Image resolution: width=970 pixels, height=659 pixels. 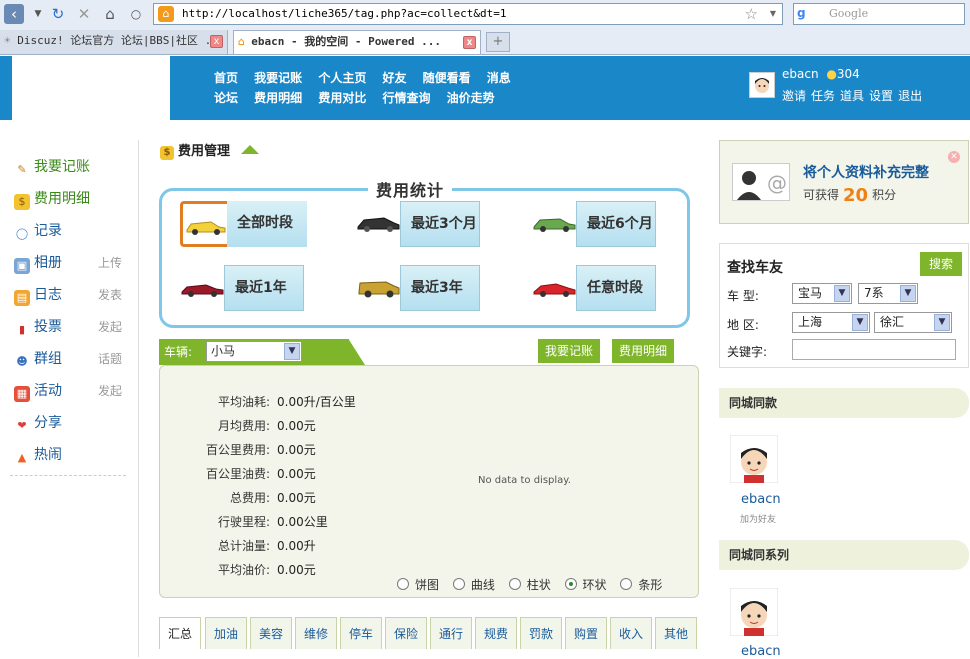 I want to click on tab-repair: 维修, so click(x=316, y=633).